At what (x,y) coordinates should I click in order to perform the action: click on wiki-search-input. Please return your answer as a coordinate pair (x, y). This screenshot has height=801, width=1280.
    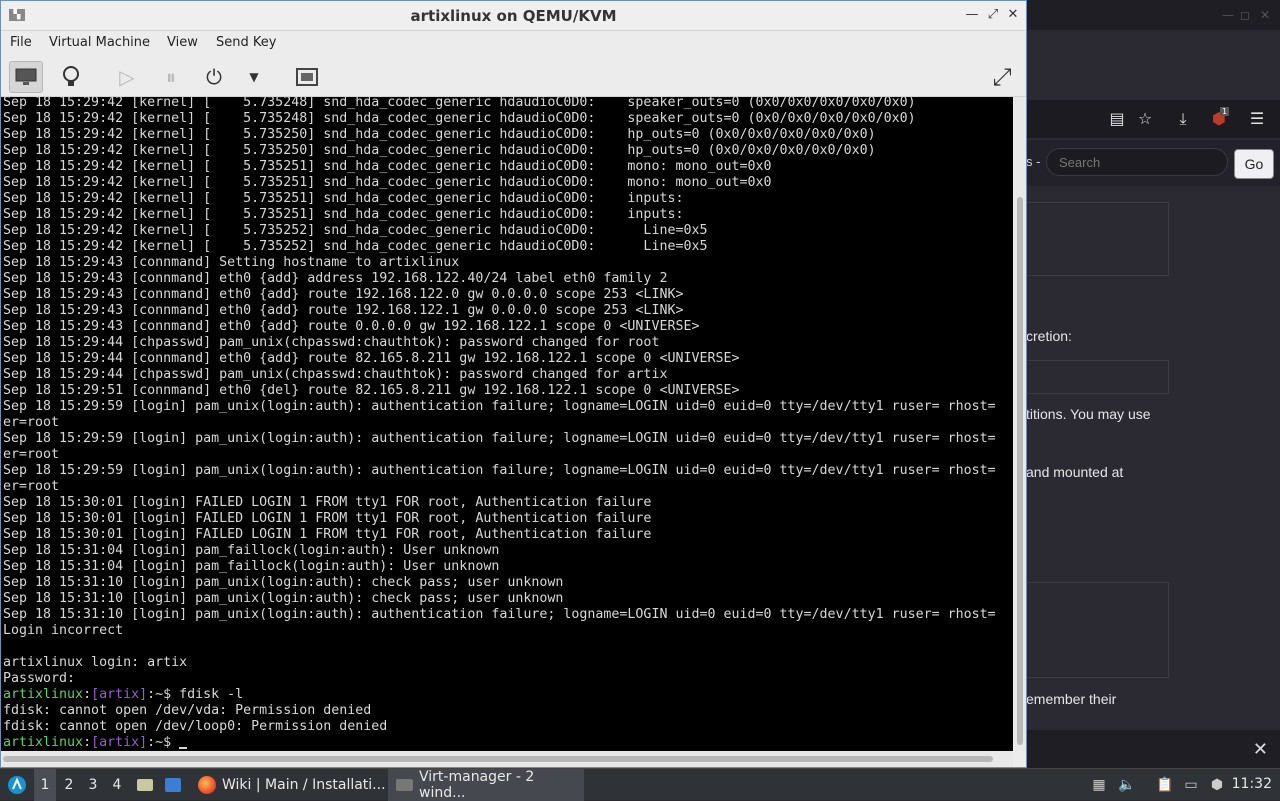
    Looking at the image, I should click on (1137, 162).